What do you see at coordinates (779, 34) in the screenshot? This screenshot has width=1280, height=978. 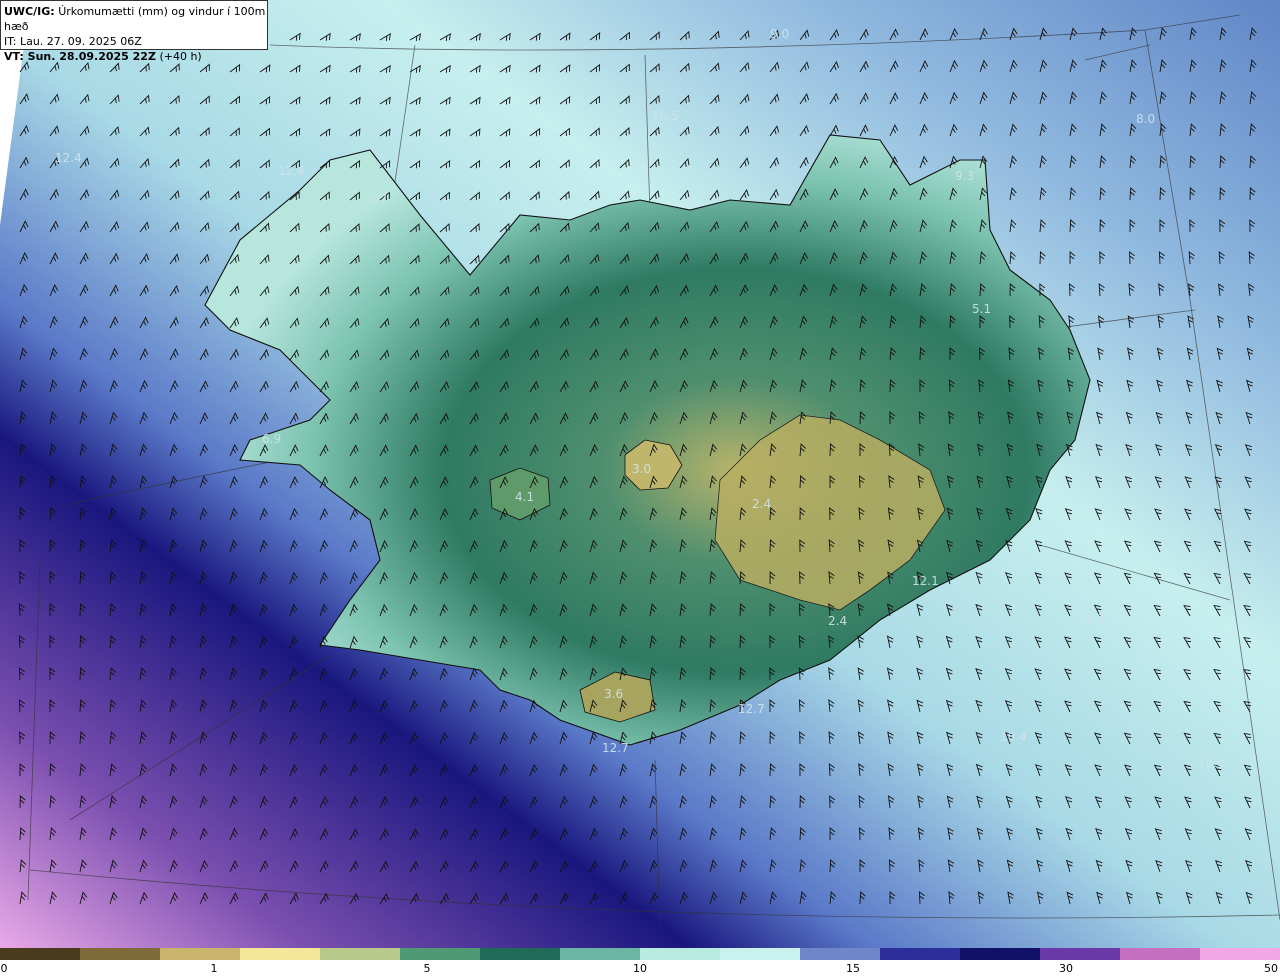 I see `value-label: 9.0` at bounding box center [779, 34].